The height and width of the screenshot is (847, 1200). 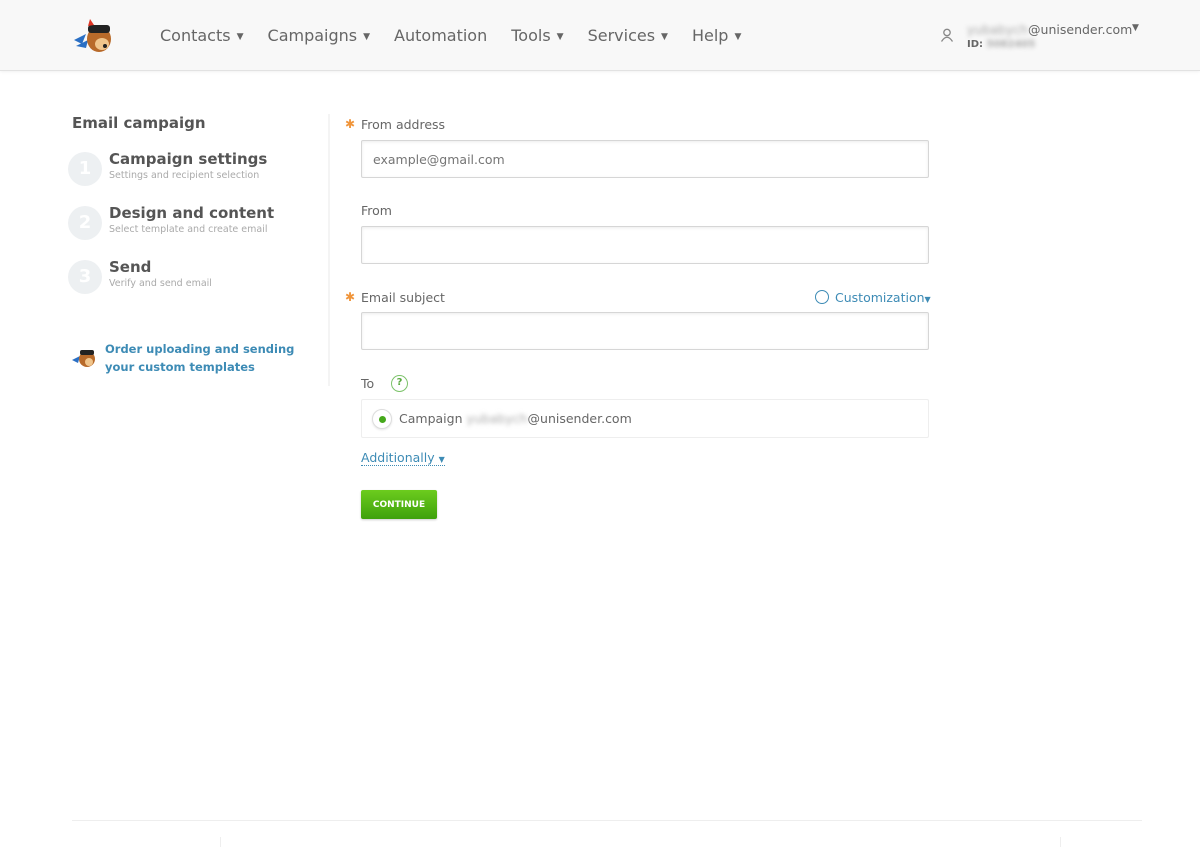 I want to click on nav-services: Services ▼, so click(x=628, y=35).